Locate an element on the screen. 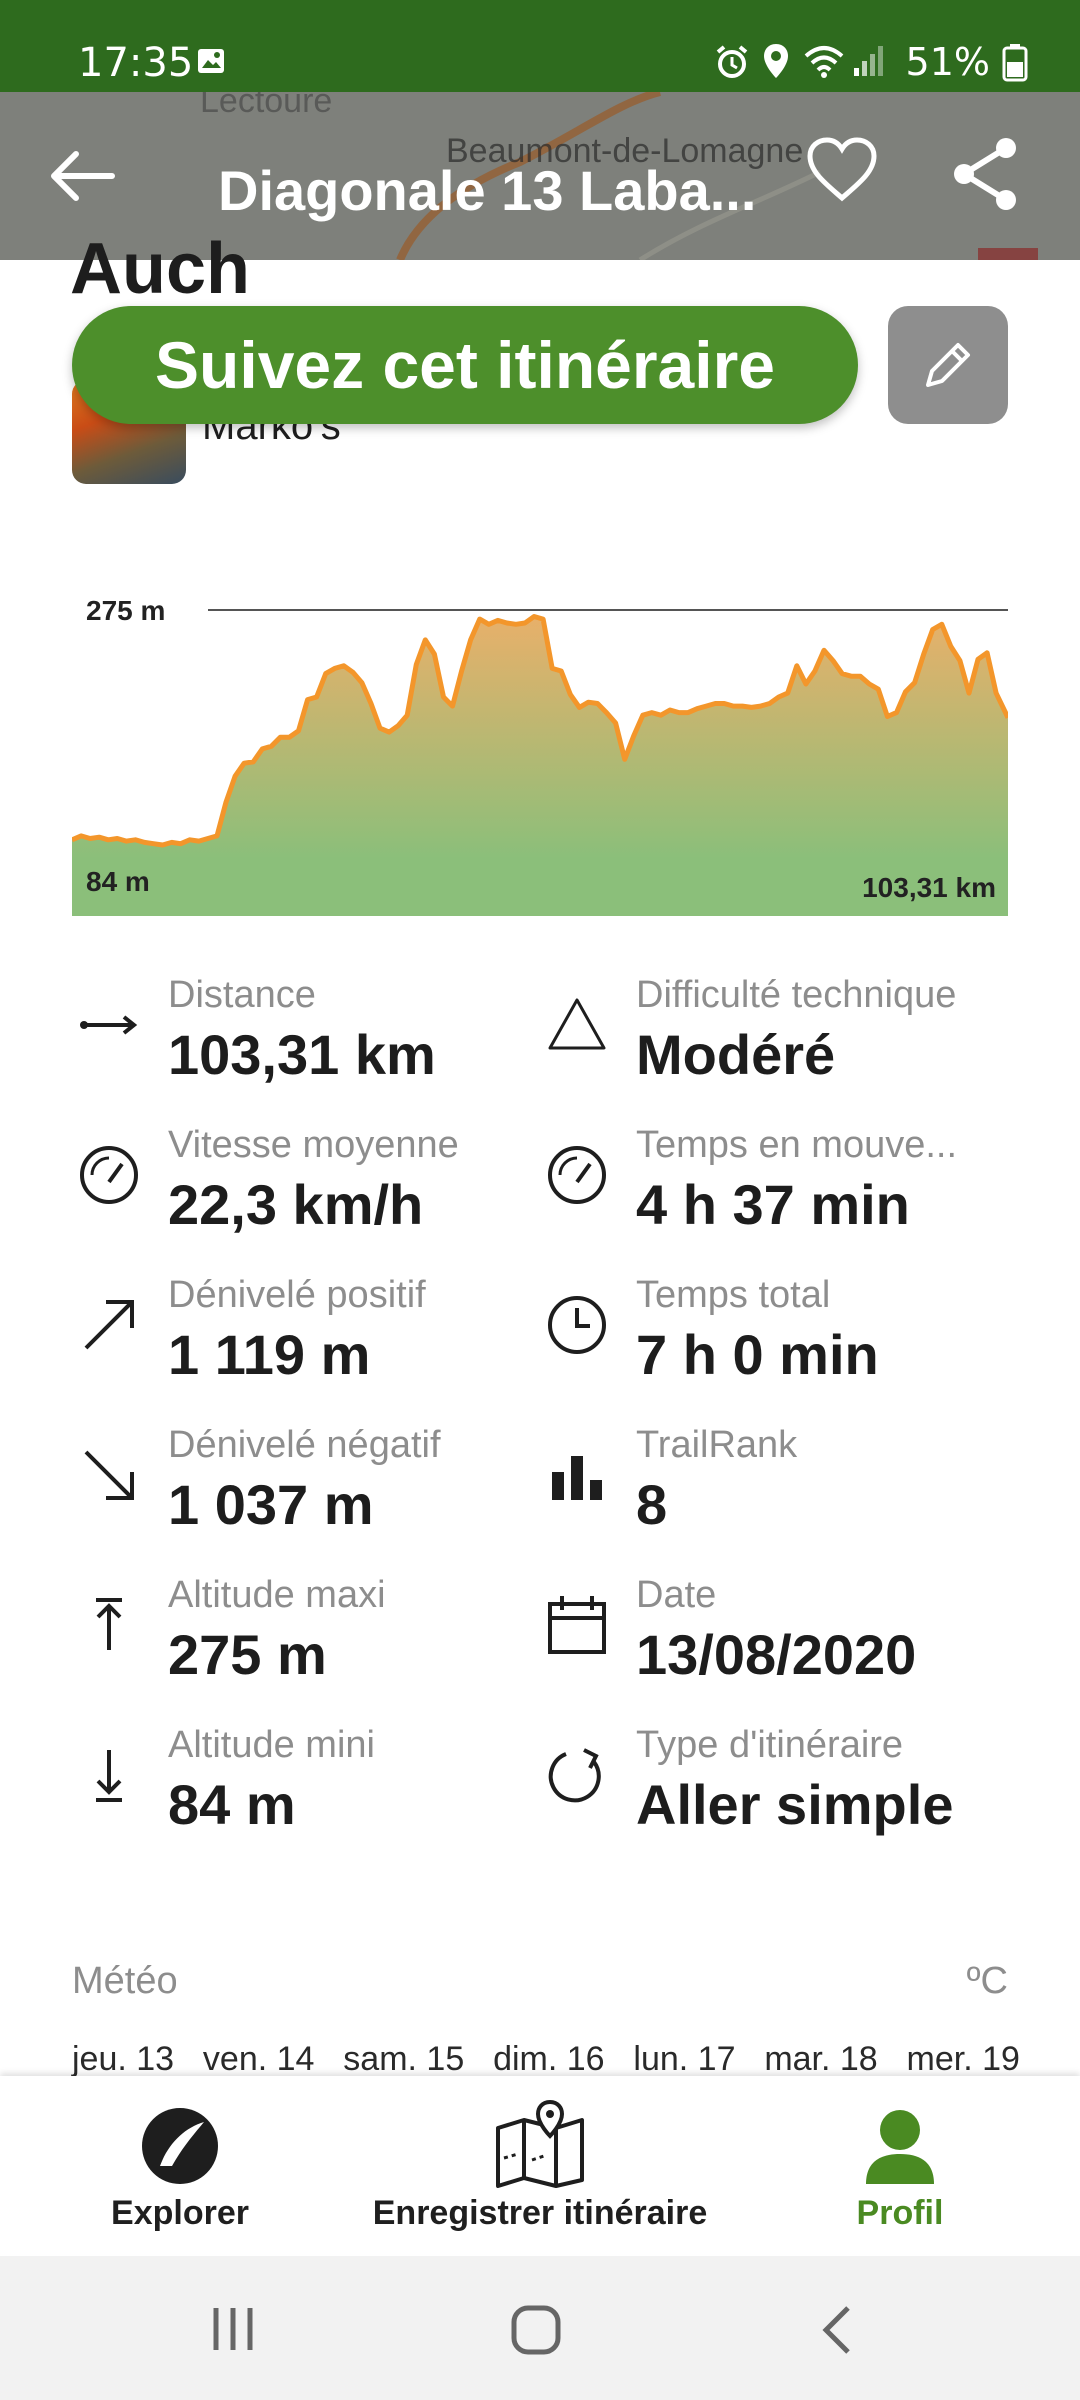  altitude-max-icon is located at coordinates (109, 1624).